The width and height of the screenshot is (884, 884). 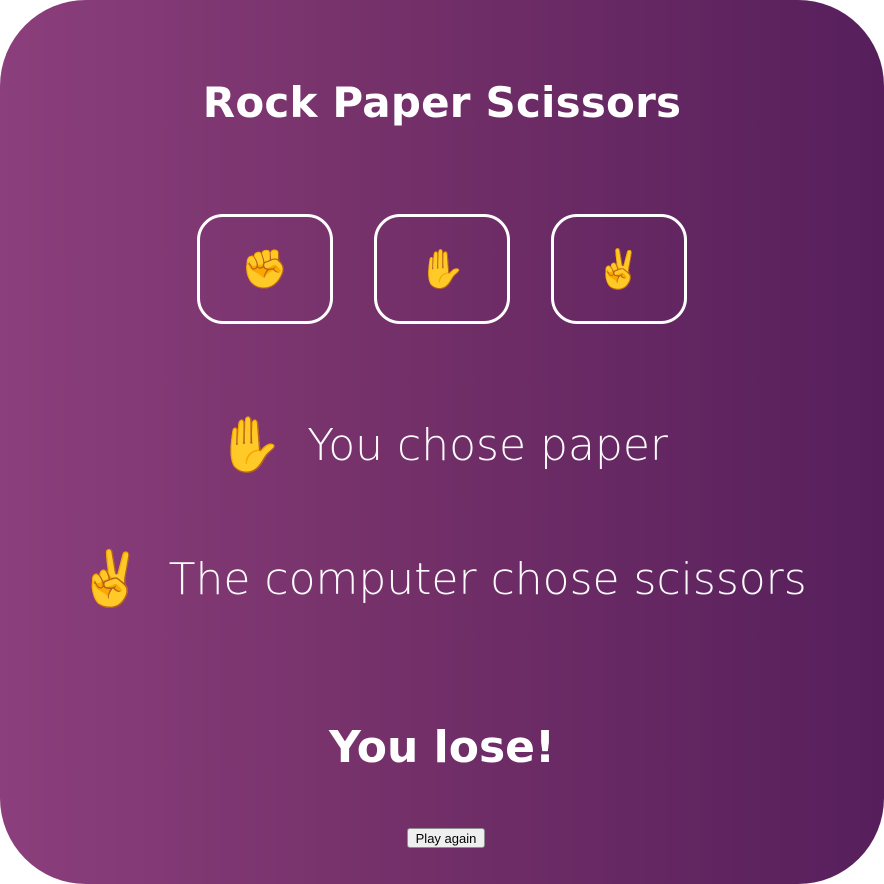 I want to click on game-outcome: You lose!, so click(x=442, y=747).